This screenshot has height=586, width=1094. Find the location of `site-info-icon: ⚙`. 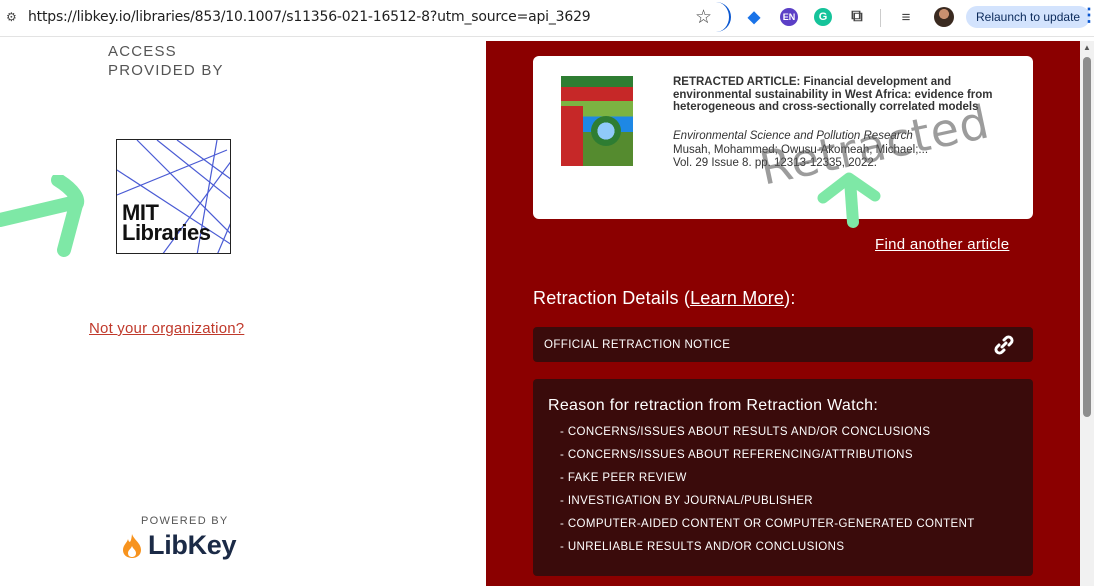

site-info-icon: ⚙ is located at coordinates (11, 17).